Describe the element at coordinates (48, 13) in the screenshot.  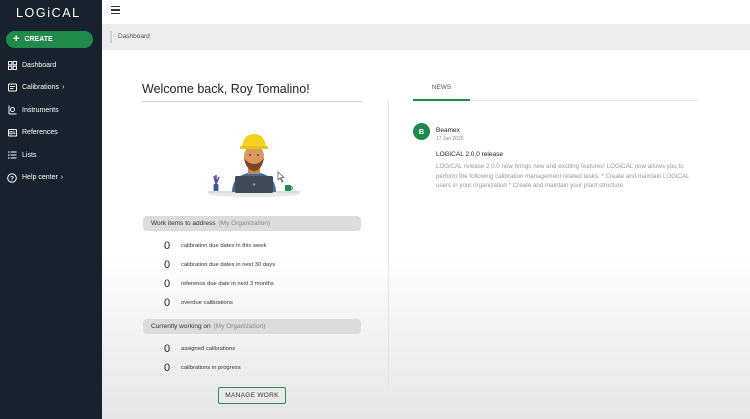
I see `app-logo: LOGiCAL` at that location.